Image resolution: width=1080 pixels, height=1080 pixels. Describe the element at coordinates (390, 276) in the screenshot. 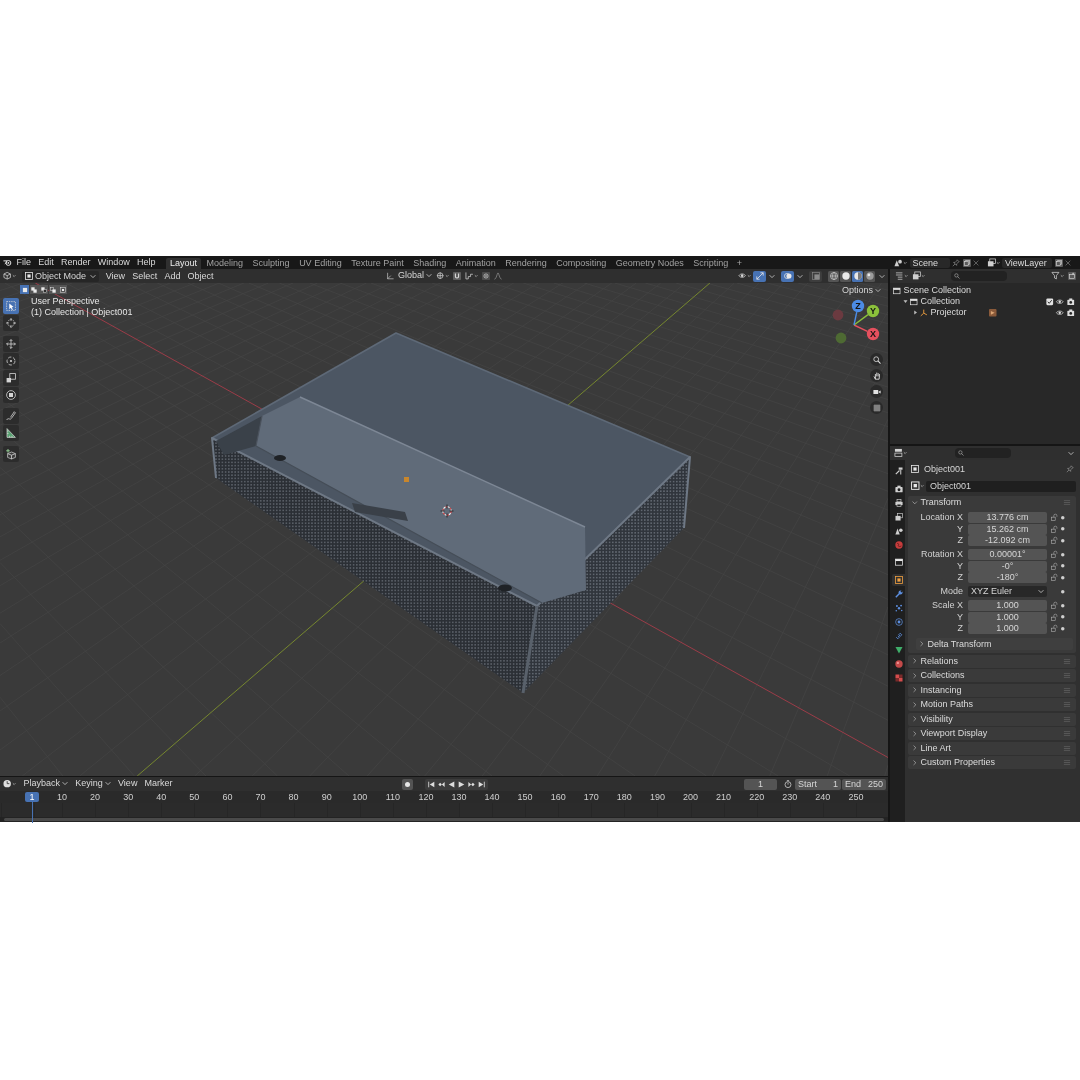

I see `axes-icon` at that location.